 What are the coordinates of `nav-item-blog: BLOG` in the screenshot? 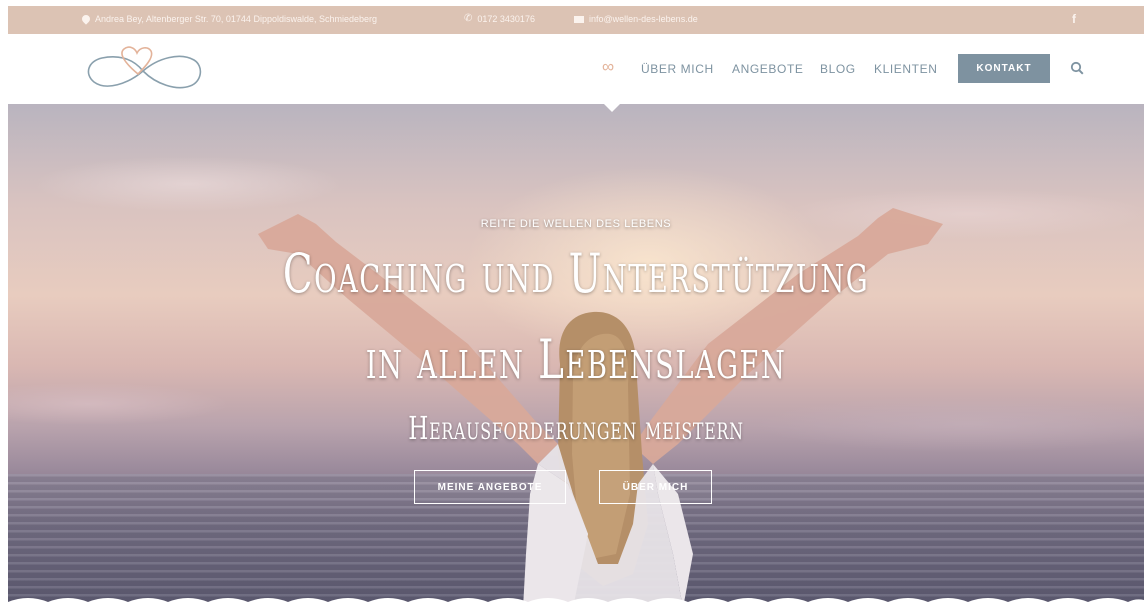 It's located at (838, 69).